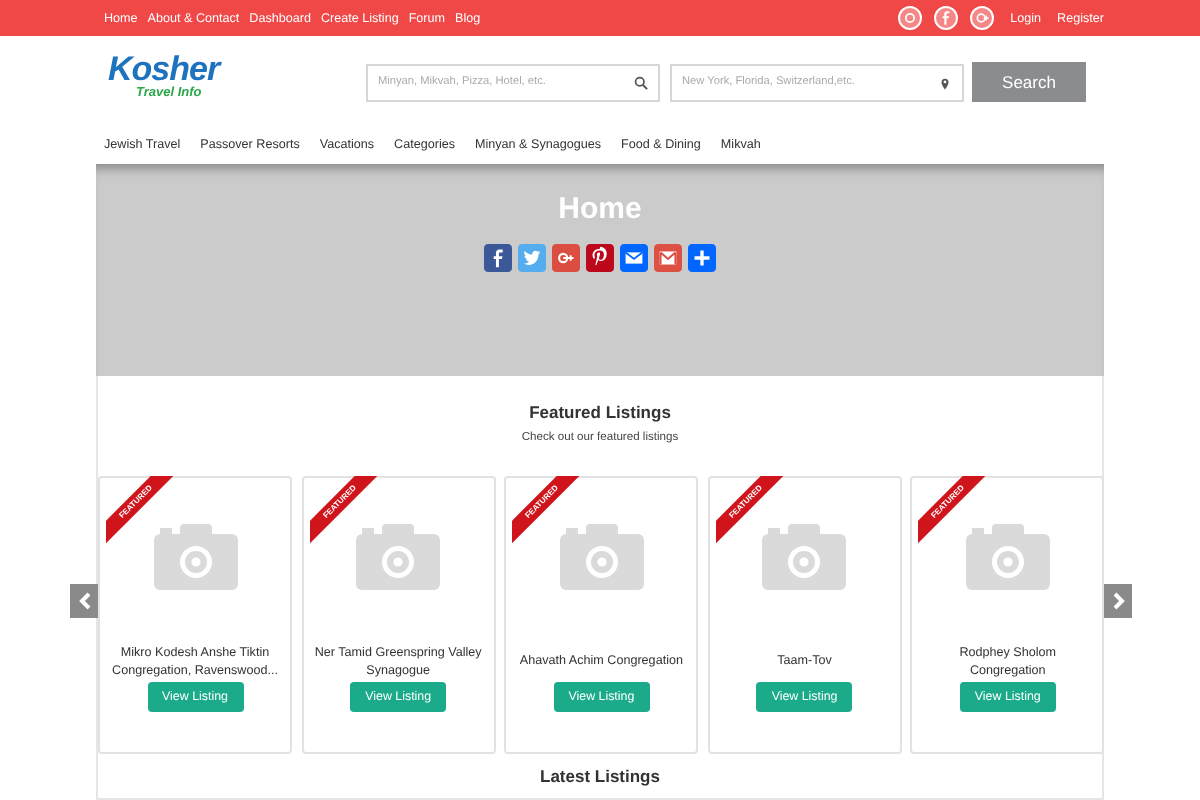  Describe the element at coordinates (164, 69) in the screenshot. I see `logo-title: Kosher` at that location.